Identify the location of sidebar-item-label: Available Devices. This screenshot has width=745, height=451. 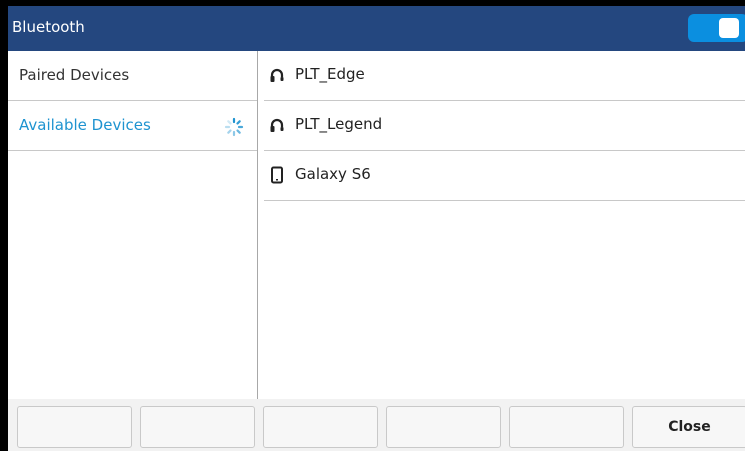
(85, 125).